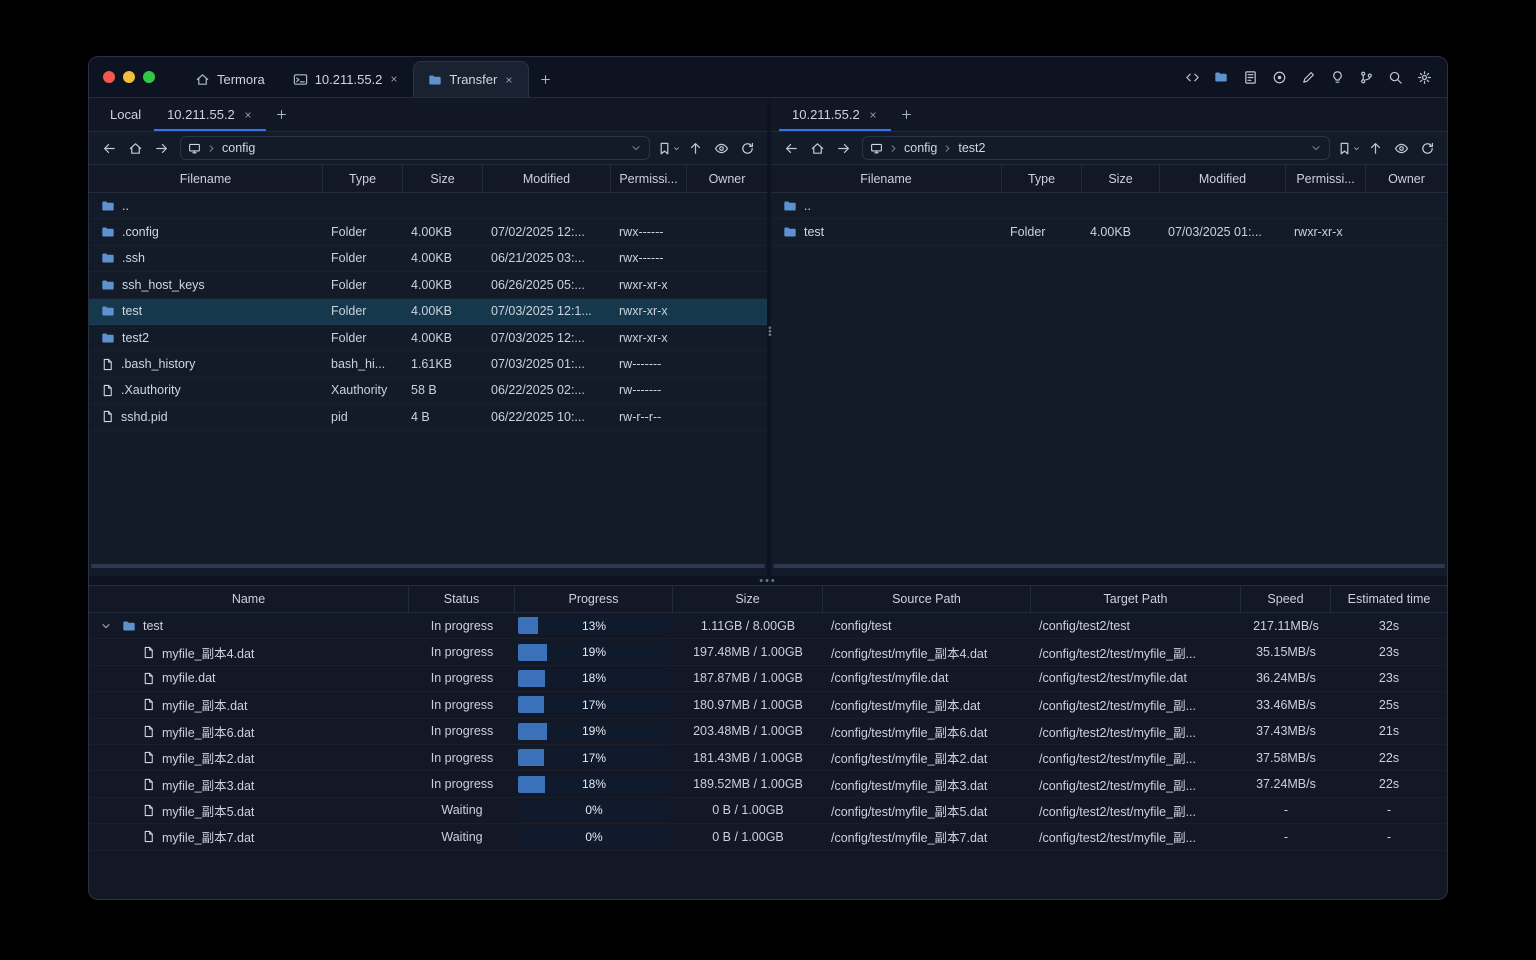  Describe the element at coordinates (768, 580) in the screenshot. I see `transfer-splitter: •••` at that location.